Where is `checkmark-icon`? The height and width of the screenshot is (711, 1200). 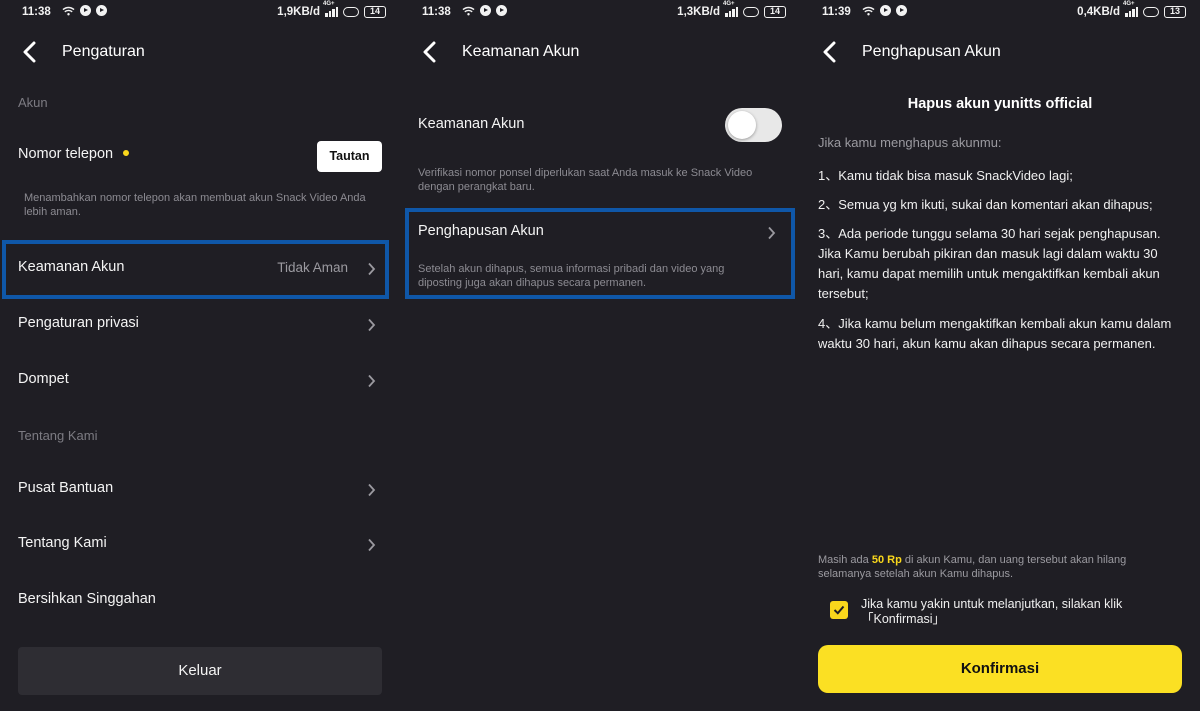
checkmark-icon is located at coordinates (839, 610).